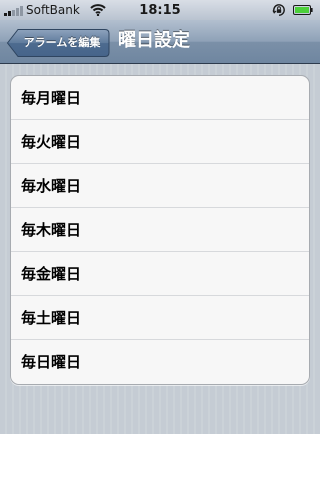 The height and width of the screenshot is (480, 320). What do you see at coordinates (160, 318) in the screenshot?
I see `list-item-saturday: 毎土曜日` at bounding box center [160, 318].